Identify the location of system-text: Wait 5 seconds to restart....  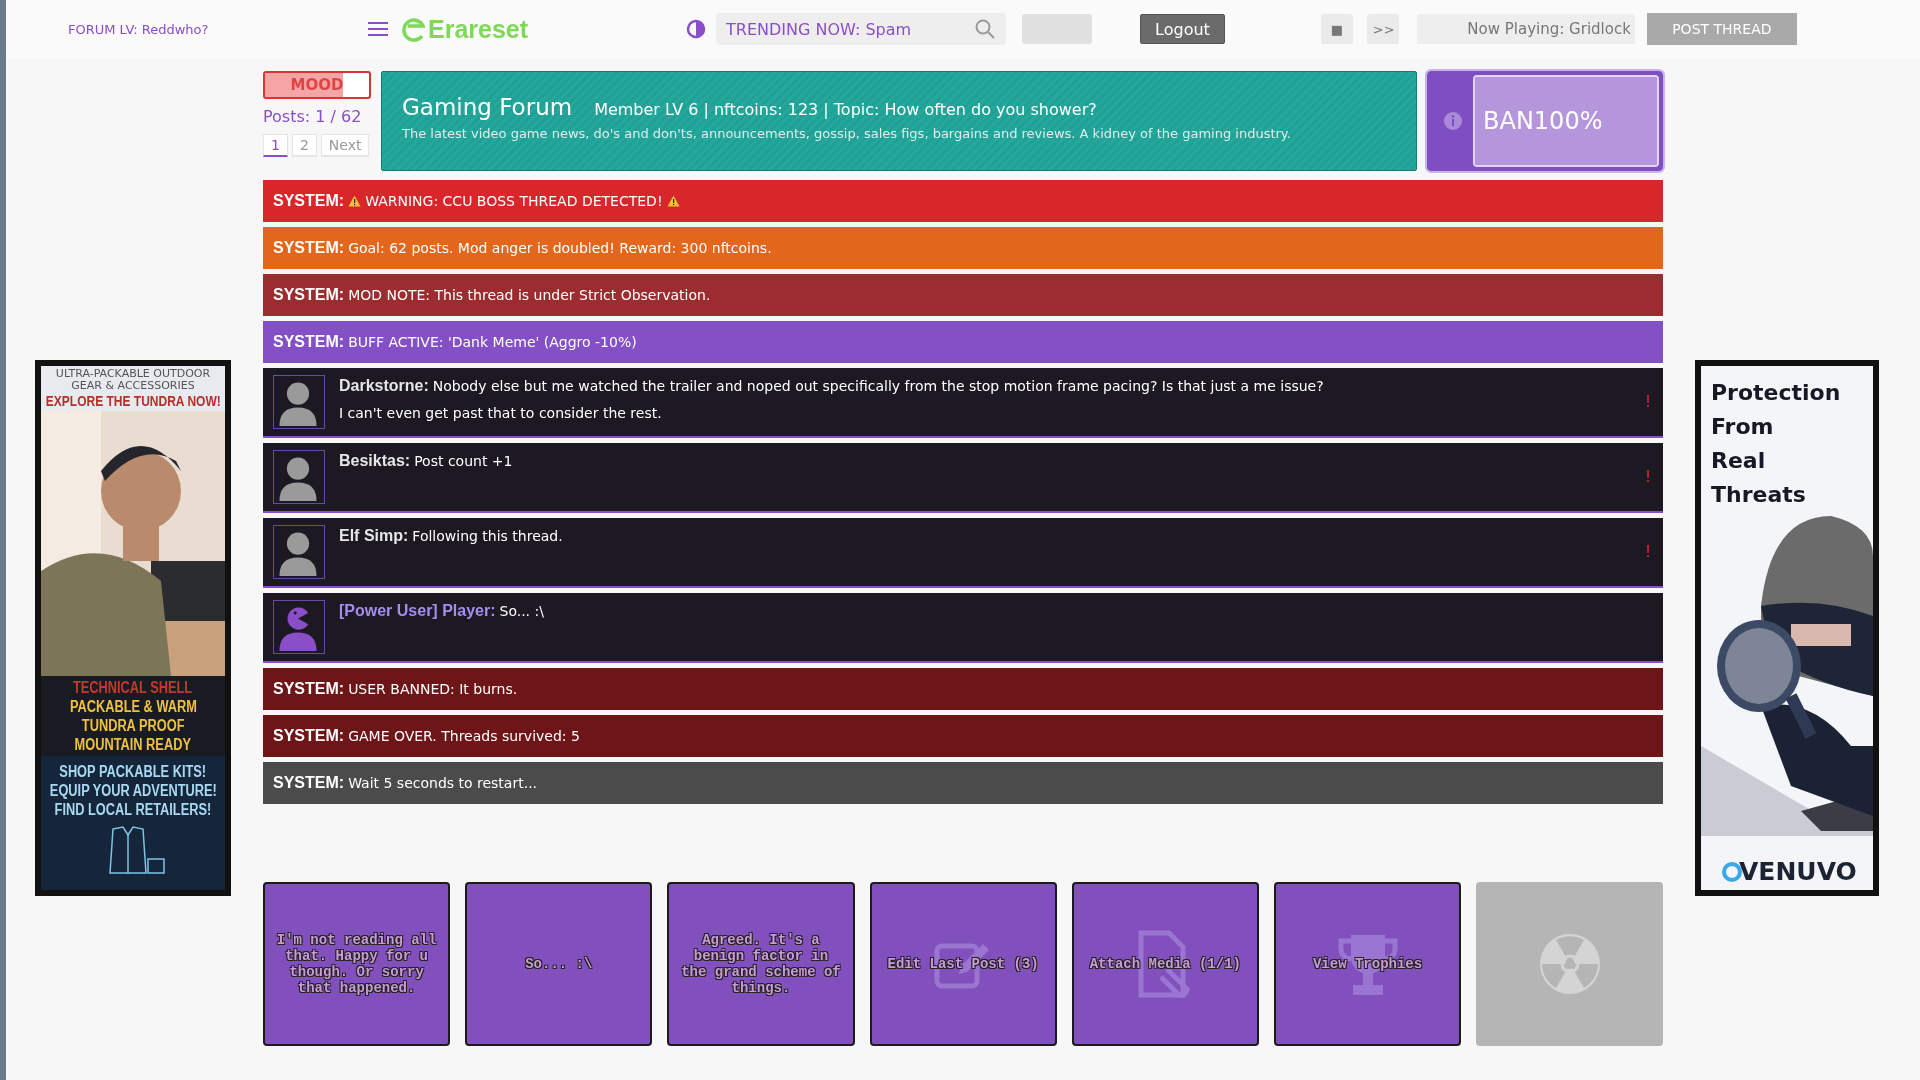
(443, 783).